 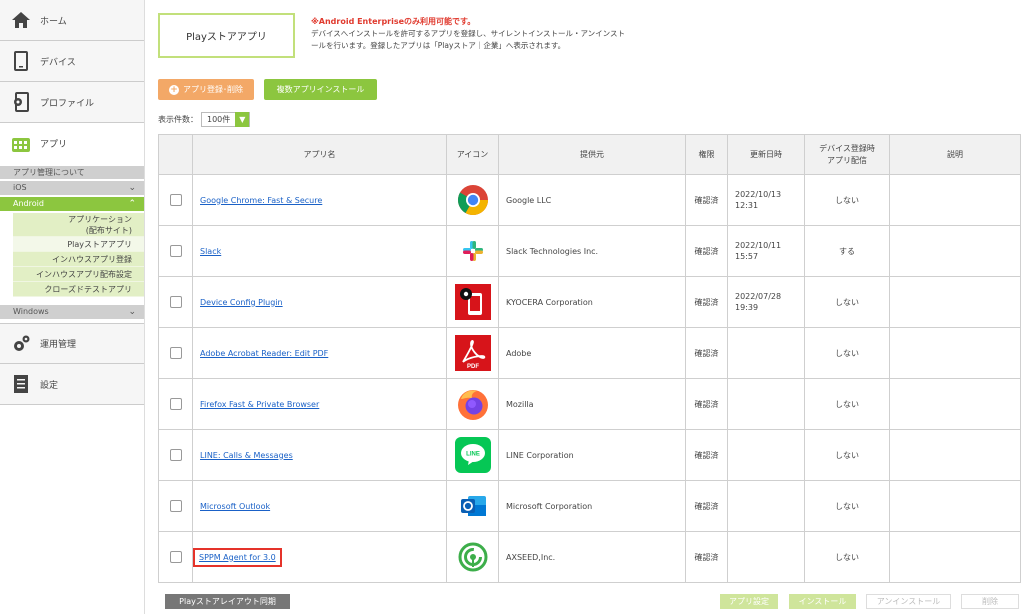 What do you see at coordinates (319, 302) in the screenshot?
I see `app-name-cell: Device Config Plugin` at bounding box center [319, 302].